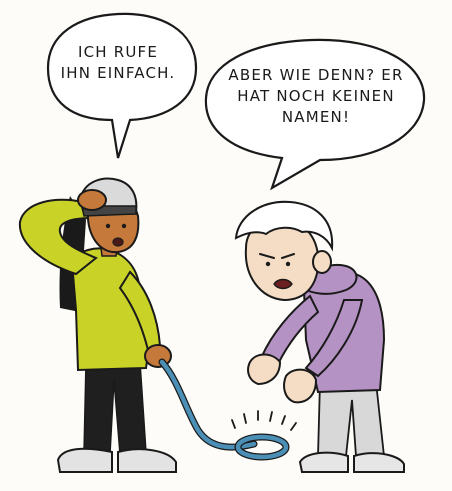 Image resolution: width=452 pixels, height=491 pixels. What do you see at coordinates (122, 85) in the screenshot?
I see `speech-bubble-left` at bounding box center [122, 85].